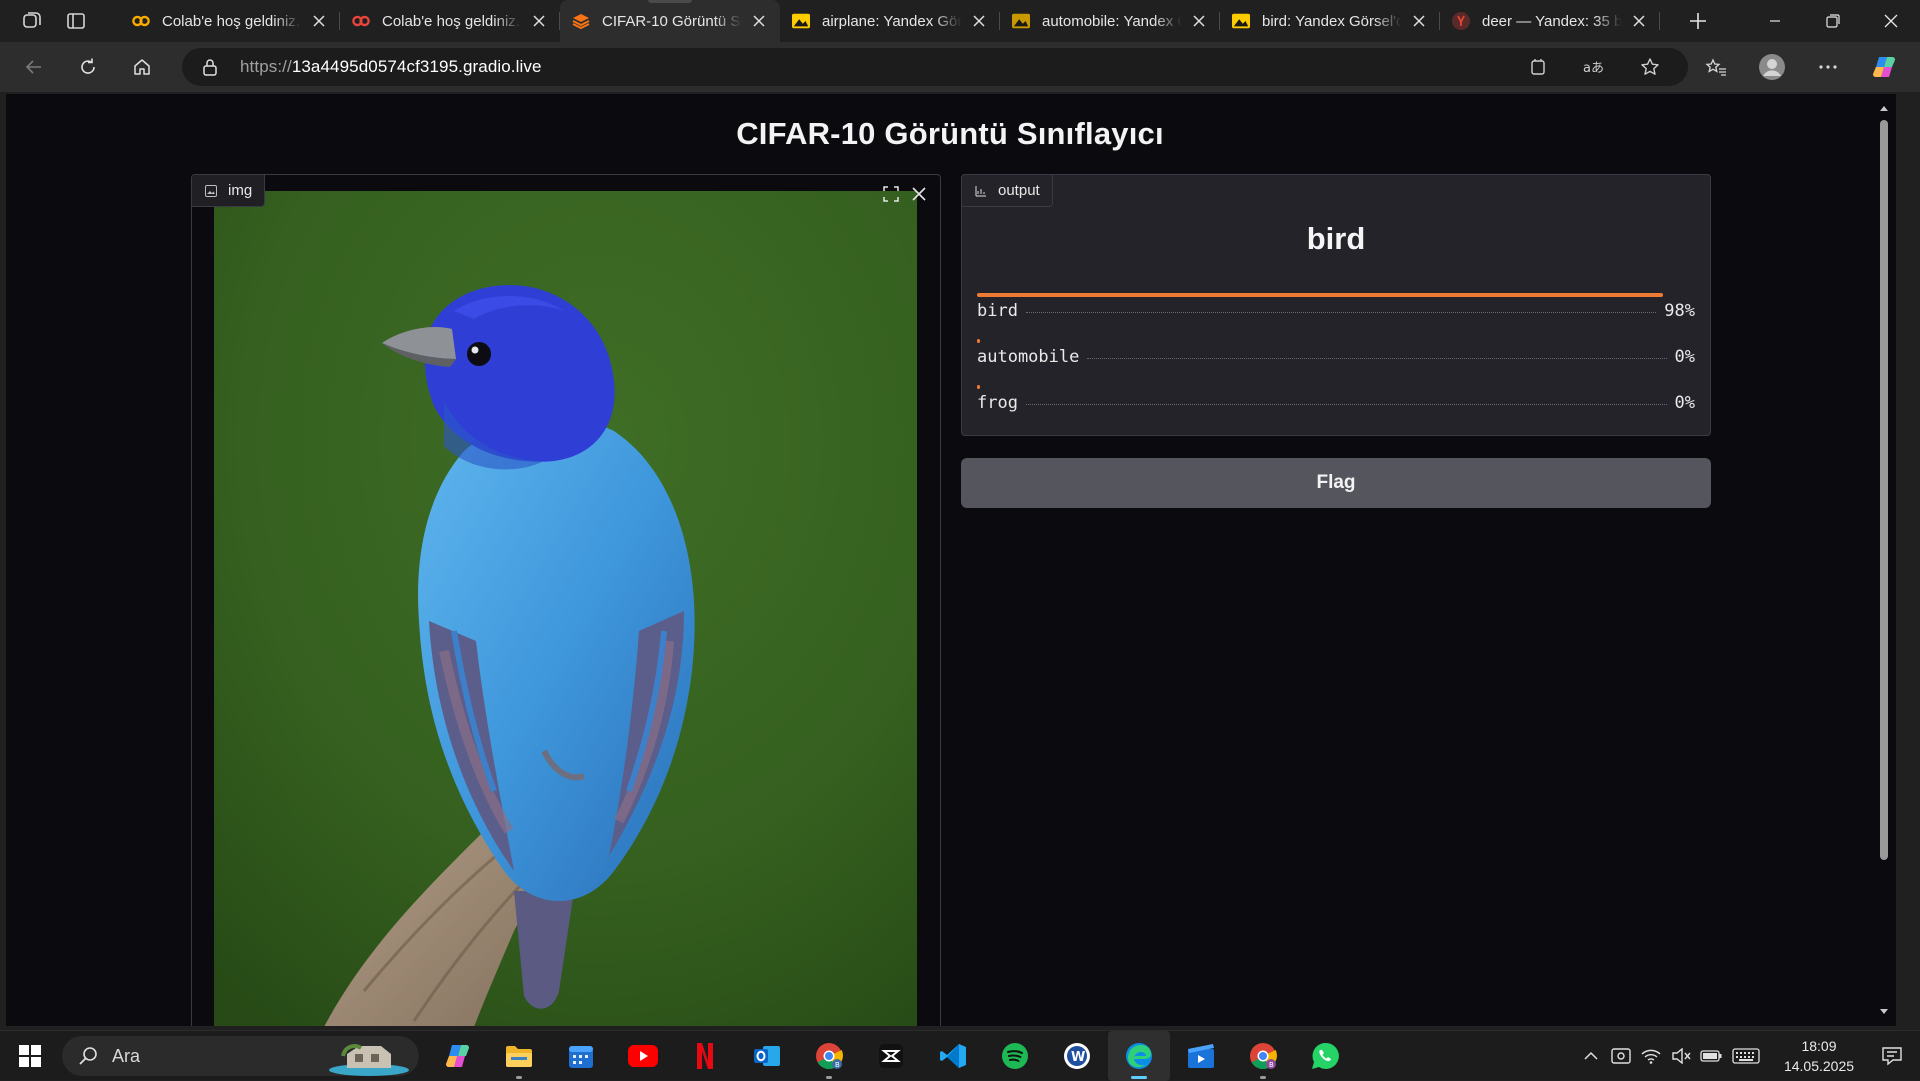 This screenshot has height=1081, width=1920. I want to click on scroll-up-arrow-icon, so click(1884, 108).